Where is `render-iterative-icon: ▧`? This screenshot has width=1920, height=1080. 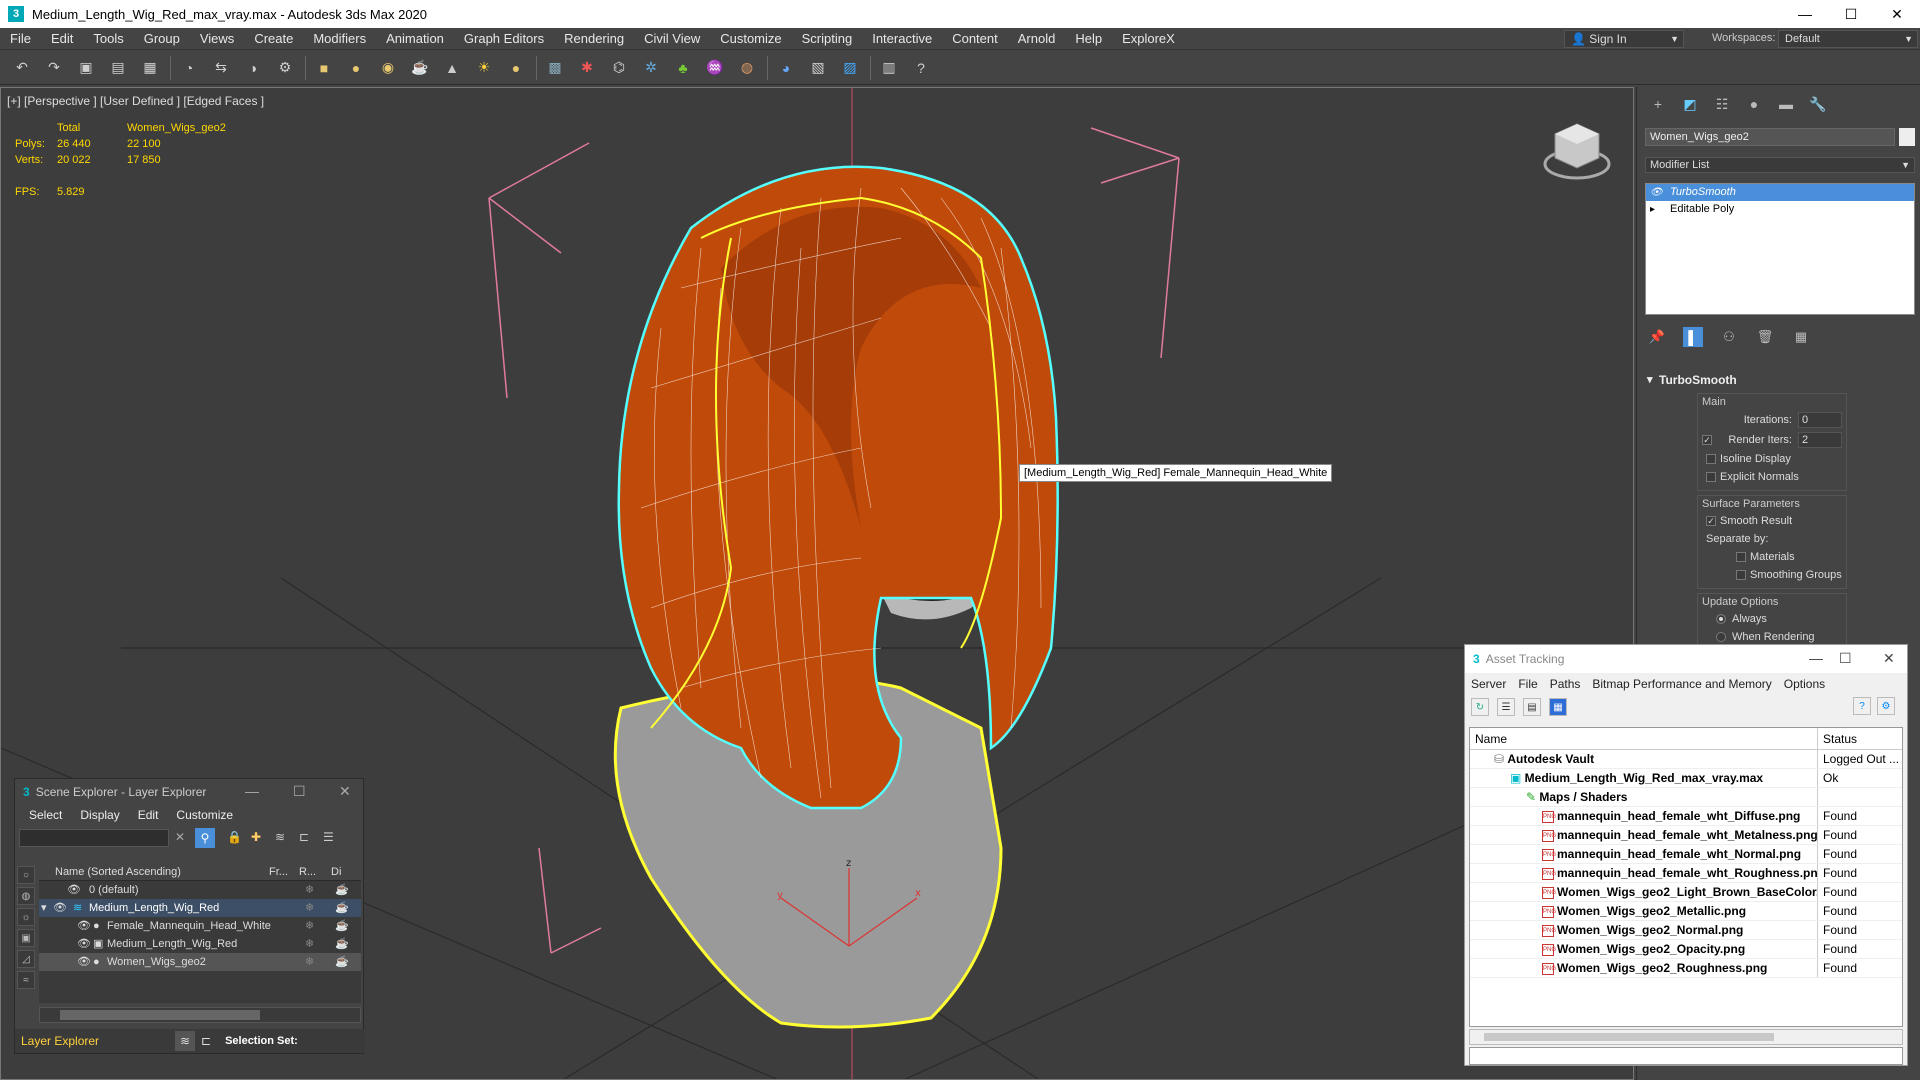 render-iterative-icon: ▧ is located at coordinates (818, 68).